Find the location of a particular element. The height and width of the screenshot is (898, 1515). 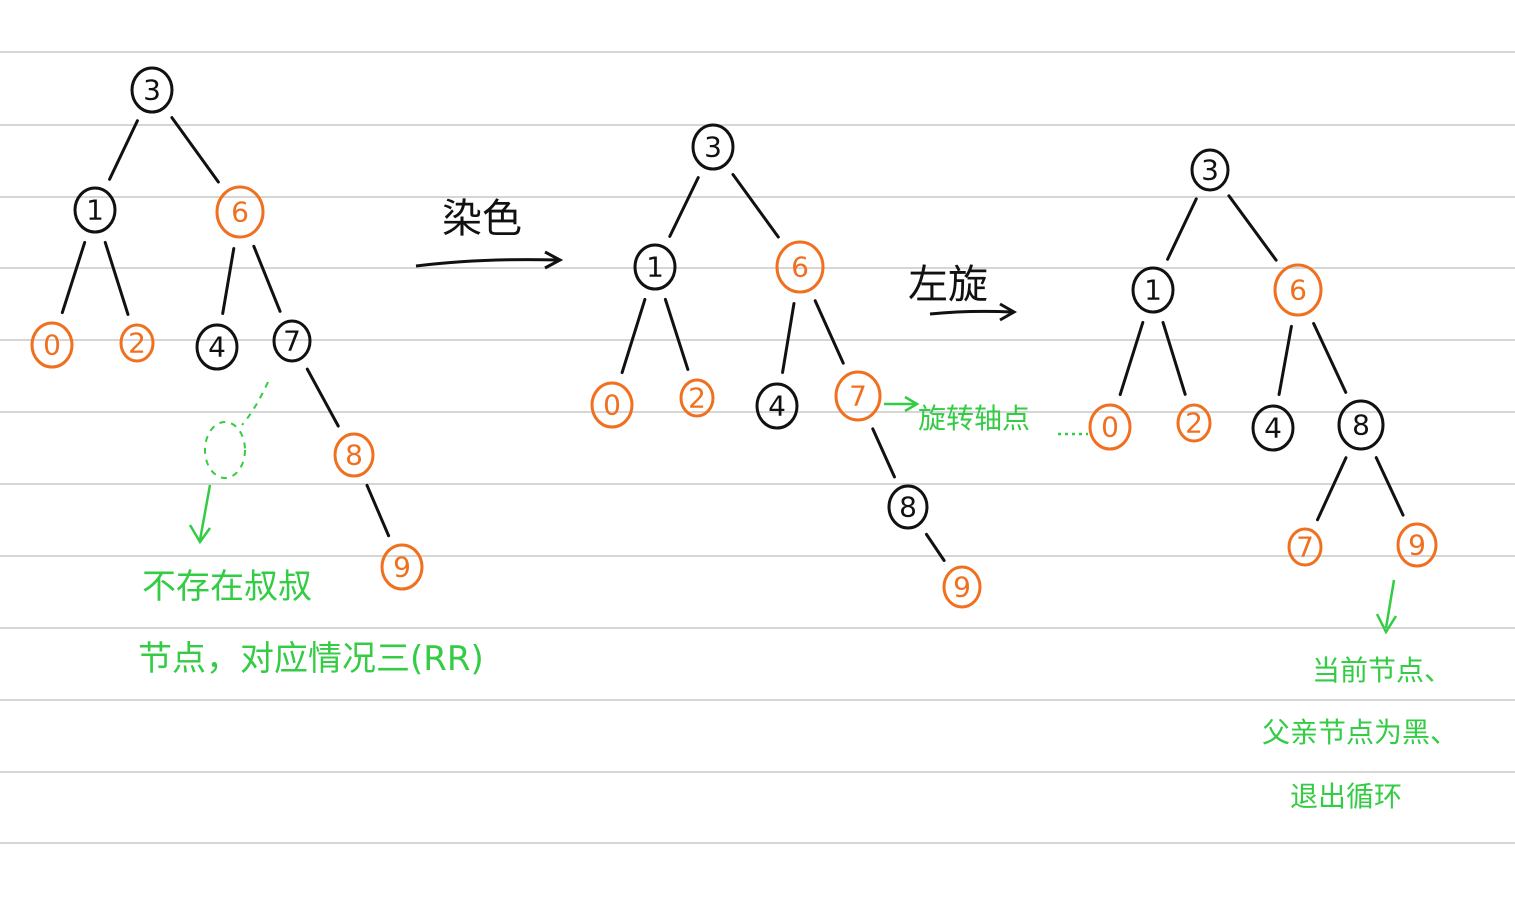

missing-uncle-node is located at coordinates (225, 450).